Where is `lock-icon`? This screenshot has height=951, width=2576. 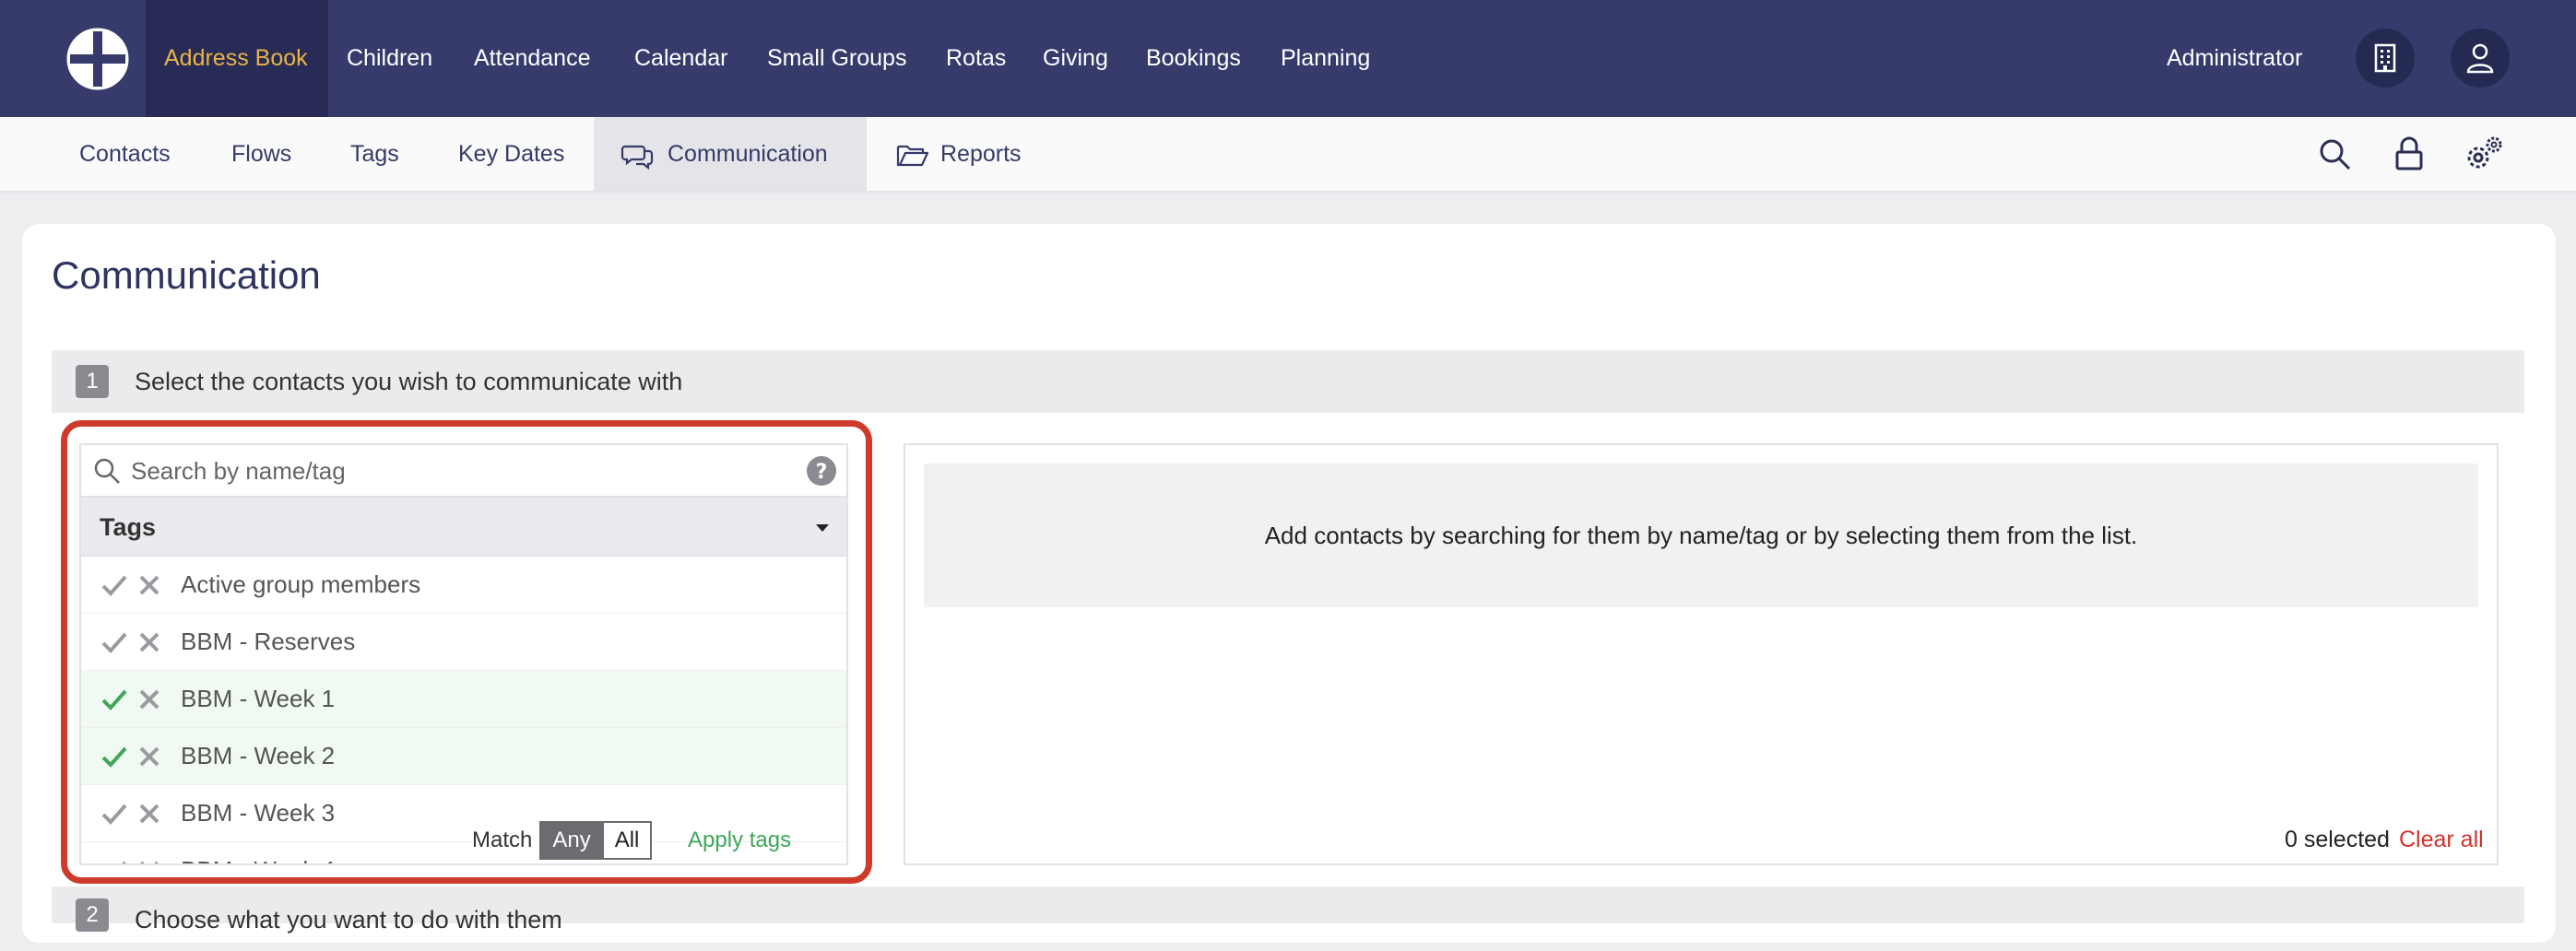 lock-icon is located at coordinates (2409, 153).